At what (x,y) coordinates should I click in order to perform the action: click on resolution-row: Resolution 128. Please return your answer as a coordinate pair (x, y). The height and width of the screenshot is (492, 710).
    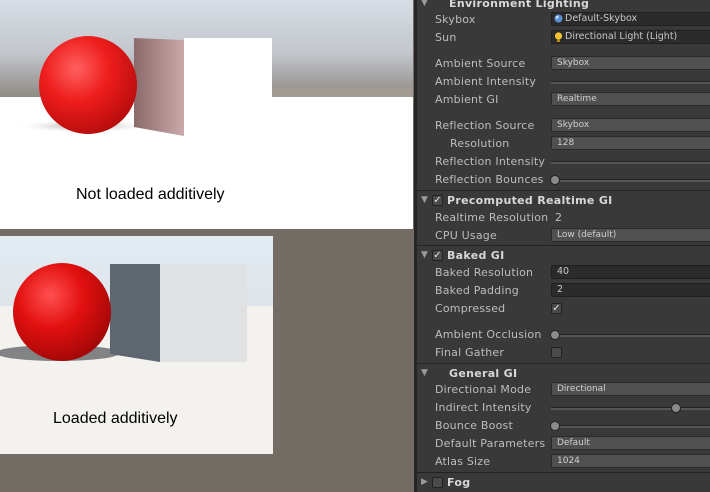
    Looking at the image, I should click on (563, 144).